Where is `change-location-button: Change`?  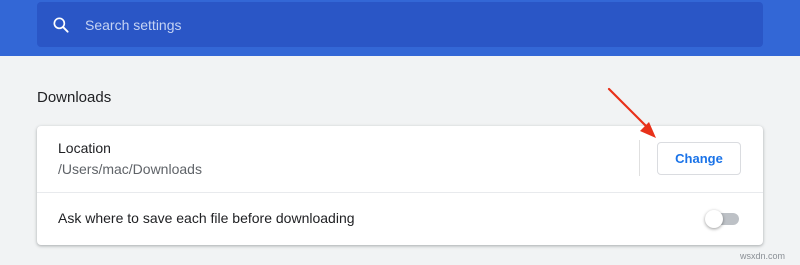 change-location-button: Change is located at coordinates (699, 158).